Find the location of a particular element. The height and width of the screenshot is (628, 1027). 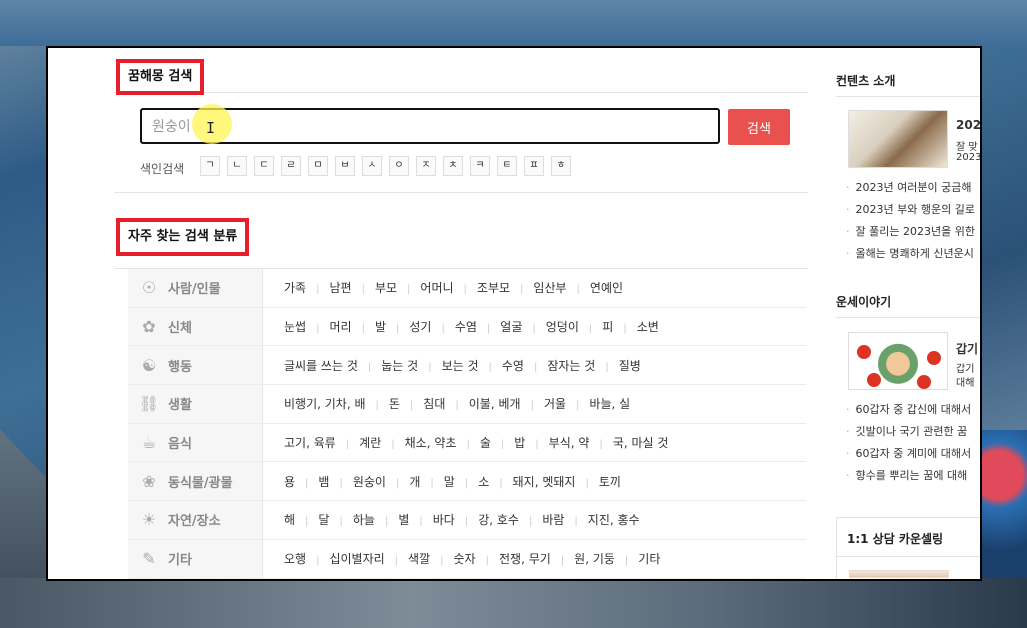

category-link: 원숭이 is located at coordinates (357, 481).